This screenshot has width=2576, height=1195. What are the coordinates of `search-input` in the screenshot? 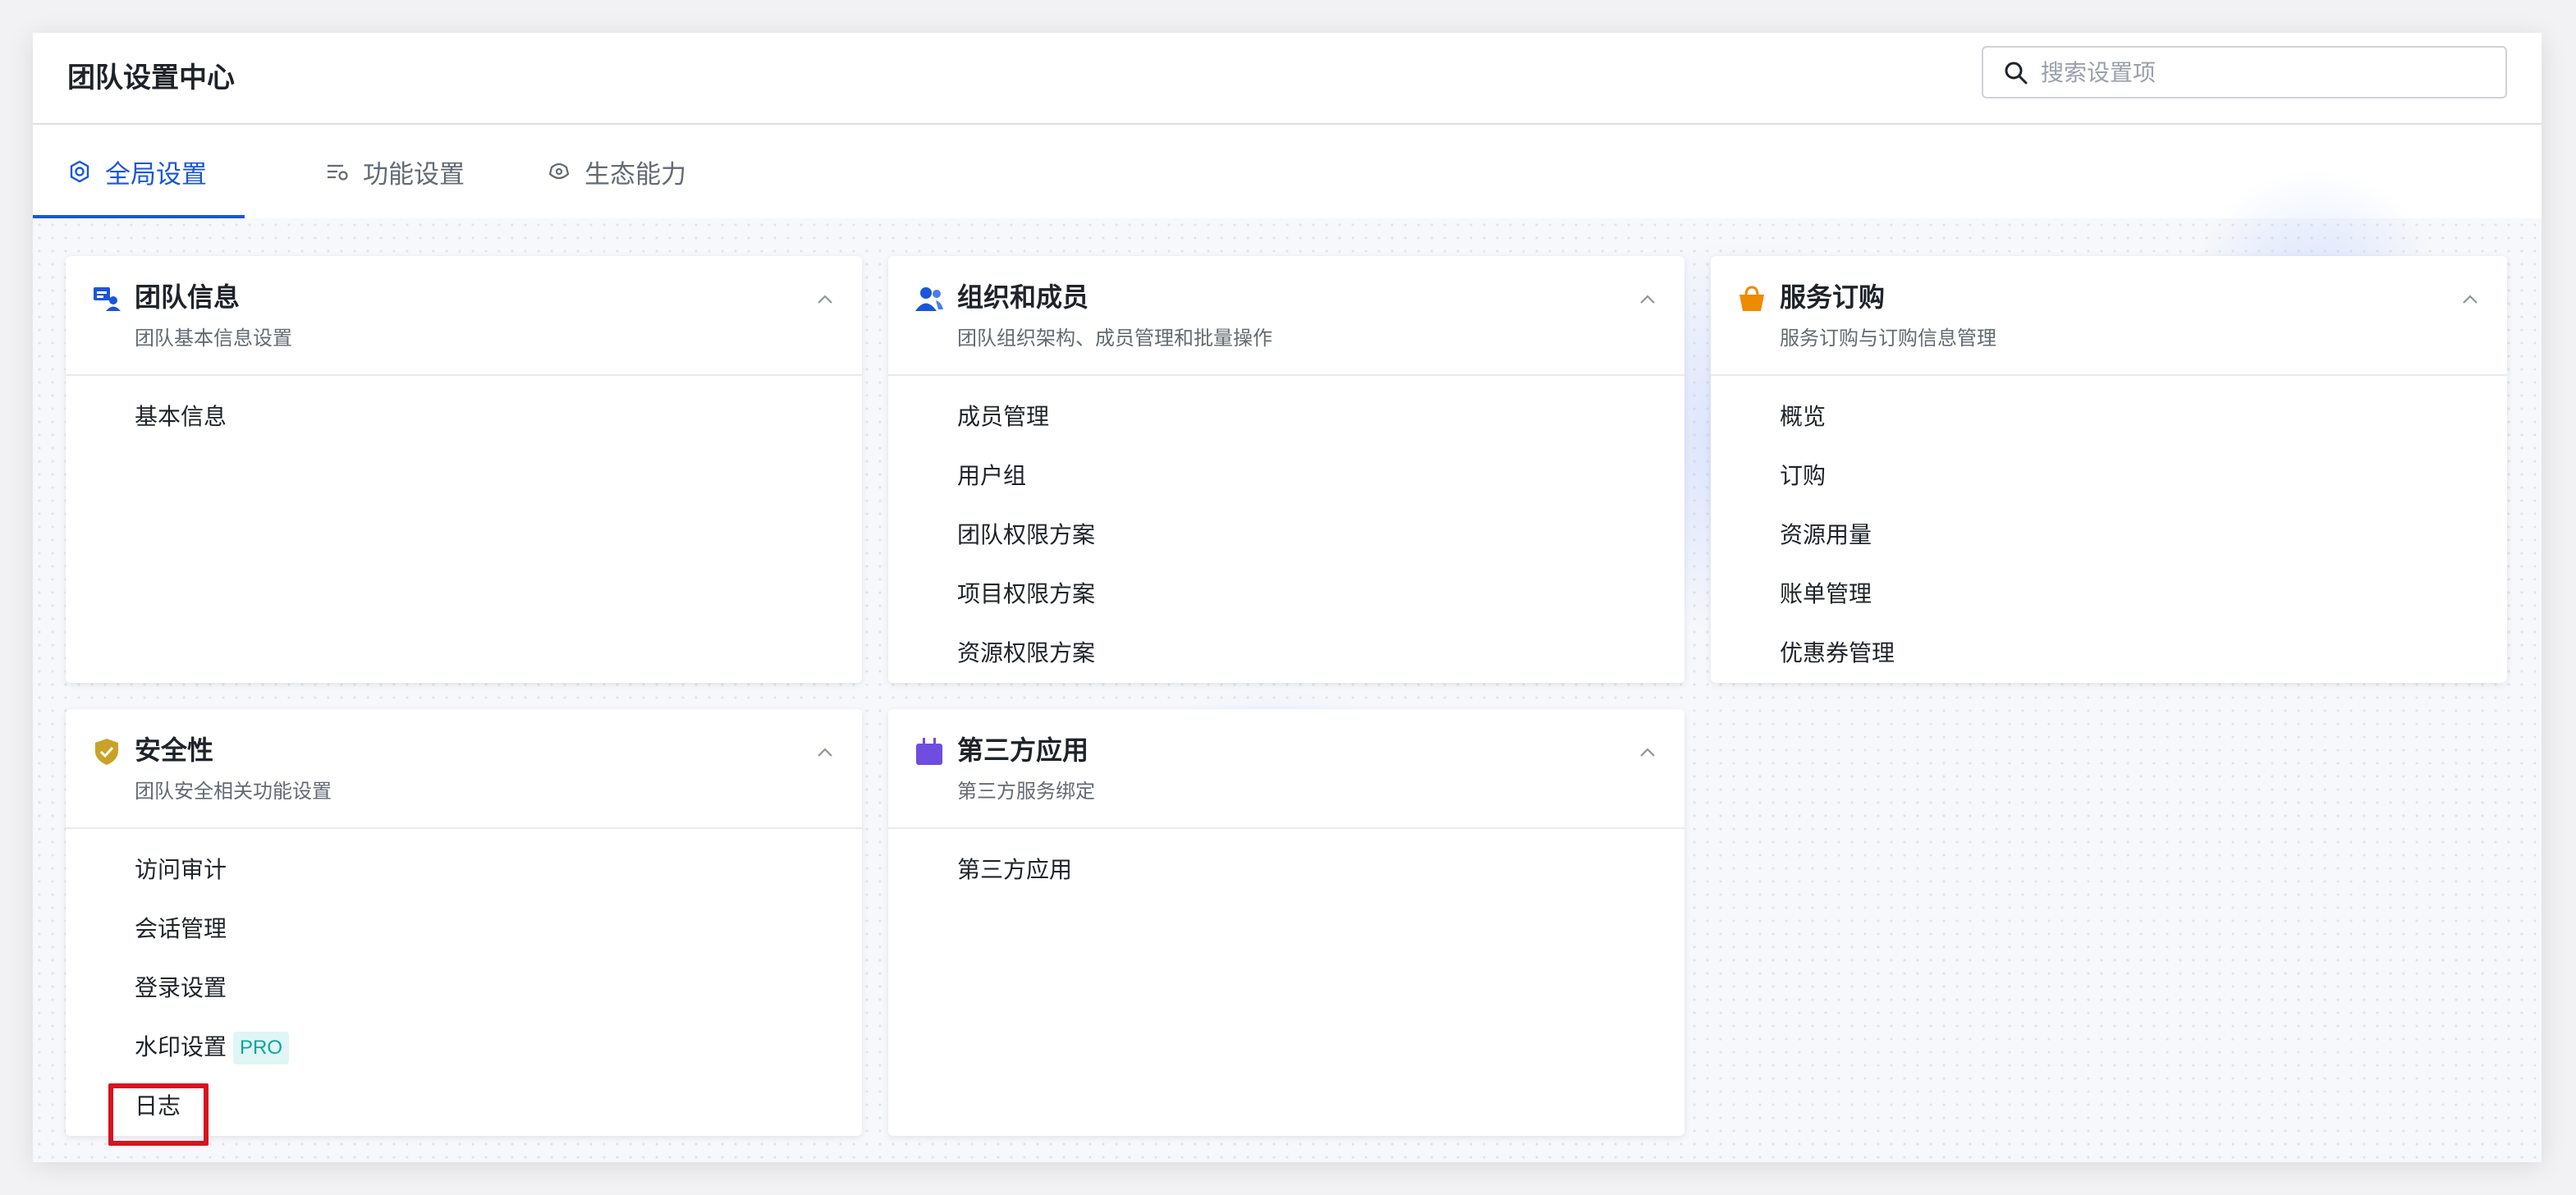 It's located at (2262, 72).